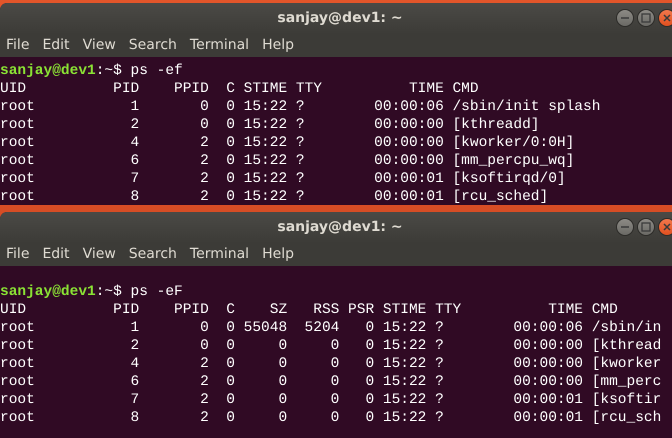 This screenshot has height=438, width=672. Describe the element at coordinates (270, 125) in the screenshot. I see `process-row-text: root 2 0 0 15:22 ? 00:00:00 [kthreadd]` at that location.